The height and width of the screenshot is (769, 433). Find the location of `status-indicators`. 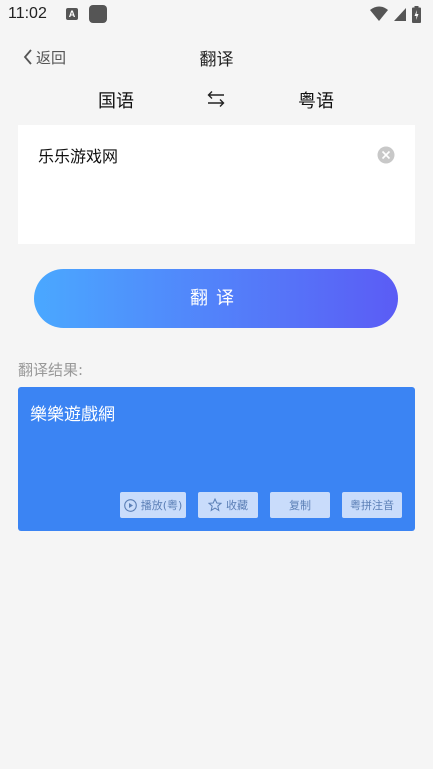

status-indicators is located at coordinates (395, 15).